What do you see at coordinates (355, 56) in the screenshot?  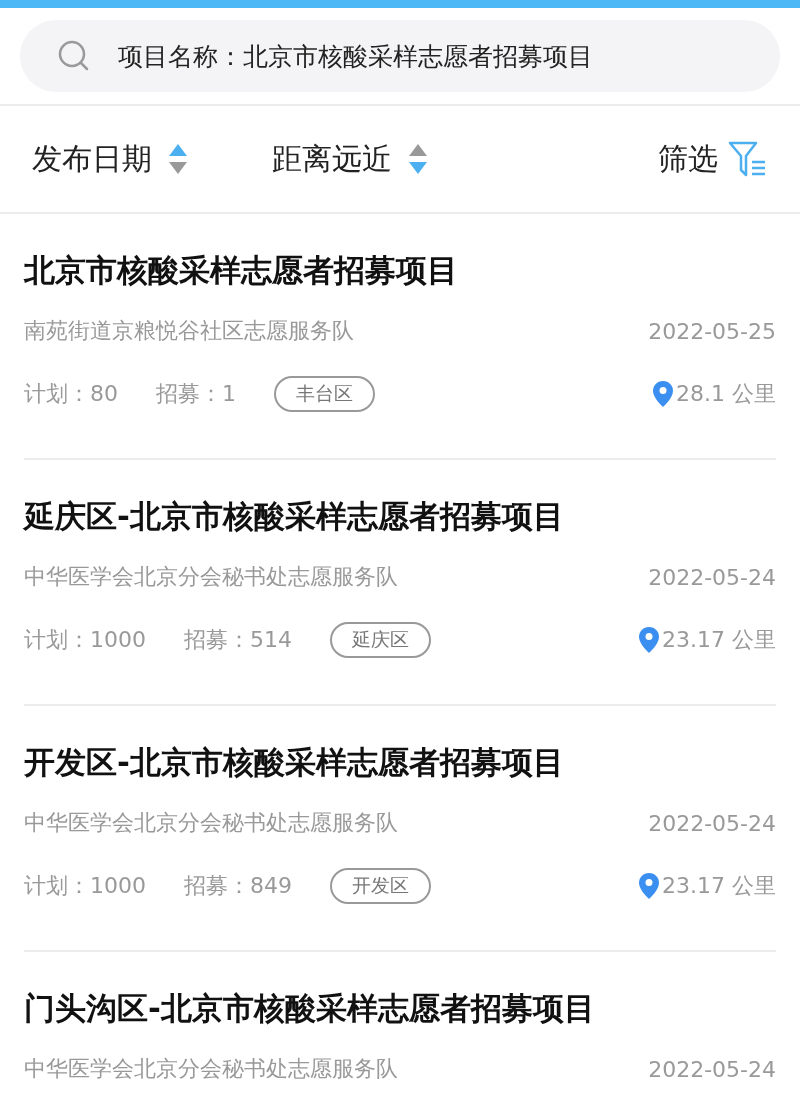 I see `search-value: 项目名称：北京市核酸采样志愿者招募项目` at bounding box center [355, 56].